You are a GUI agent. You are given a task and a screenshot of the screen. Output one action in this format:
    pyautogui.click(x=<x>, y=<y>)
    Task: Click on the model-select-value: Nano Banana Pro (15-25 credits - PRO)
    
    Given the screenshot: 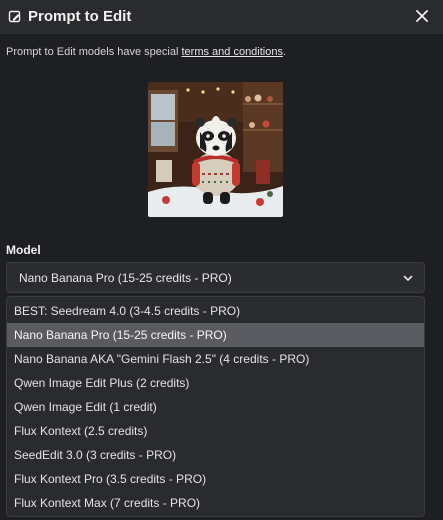 What is the action you would take?
    pyautogui.click(x=125, y=277)
    